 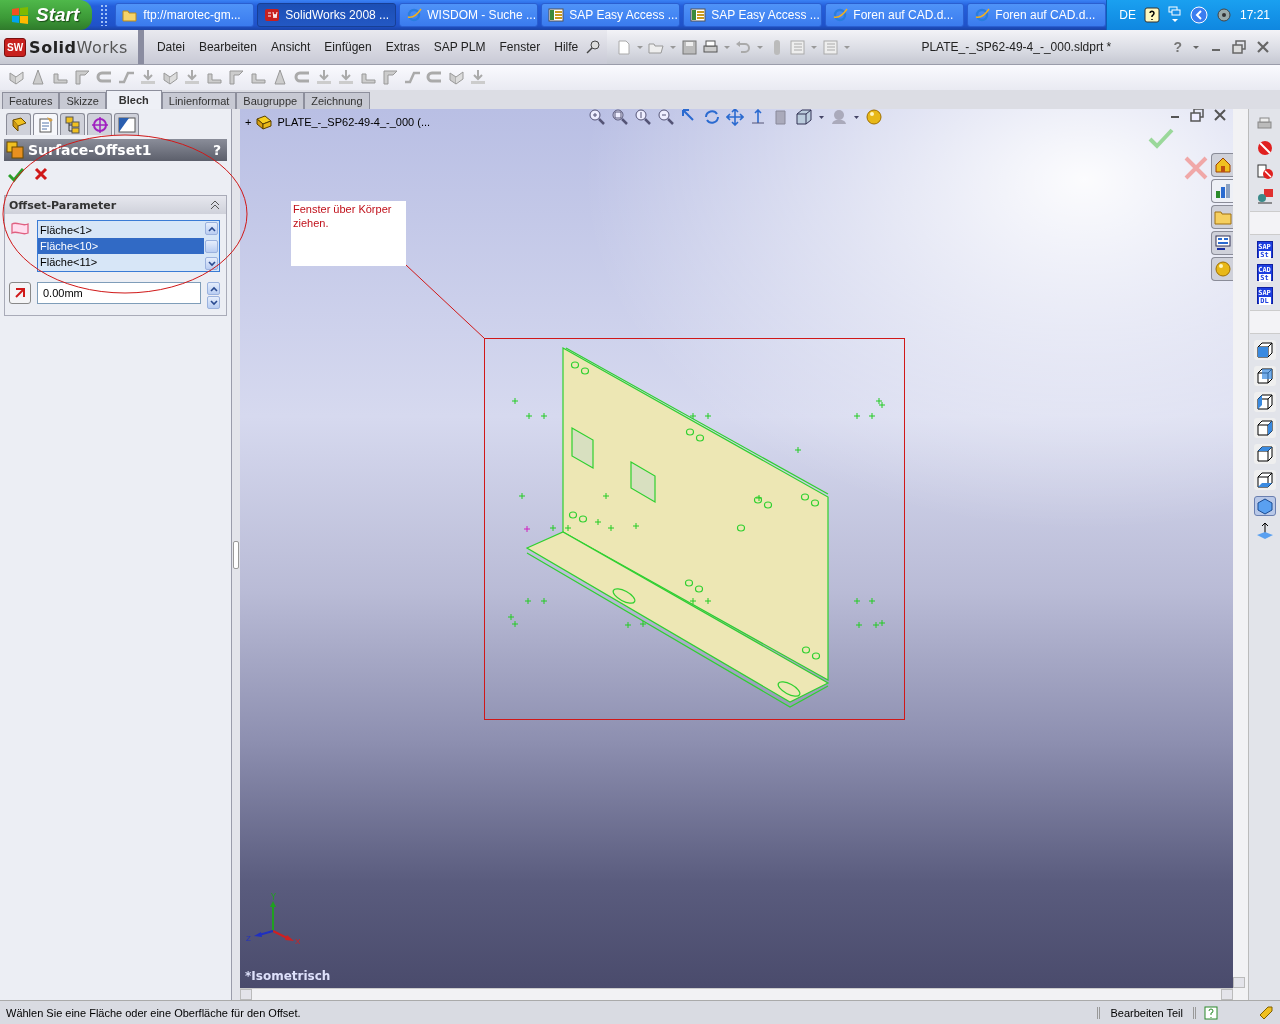 What do you see at coordinates (216, 150) in the screenshot?
I see `help-button: ?` at bounding box center [216, 150].